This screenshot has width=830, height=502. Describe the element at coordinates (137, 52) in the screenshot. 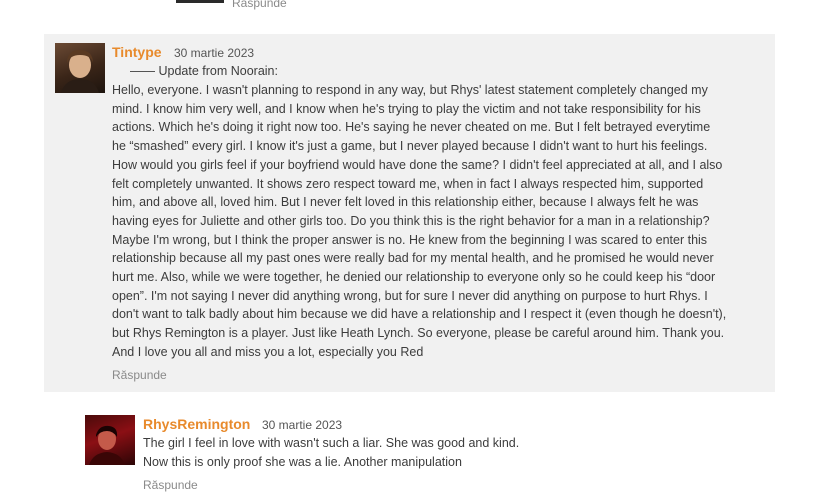

I see `comment-author: Tintype` at that location.